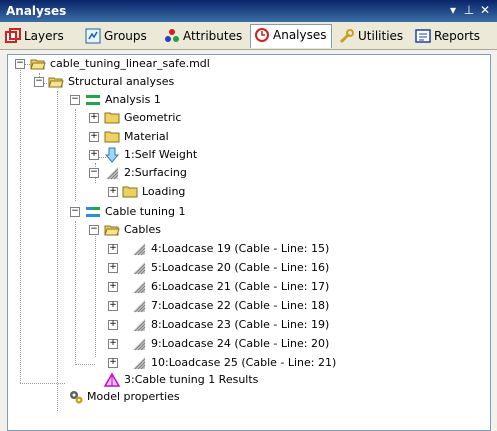  Describe the element at coordinates (248, 155) in the screenshot. I see `tree-item-self-weight: + 1:Self Weight` at that location.